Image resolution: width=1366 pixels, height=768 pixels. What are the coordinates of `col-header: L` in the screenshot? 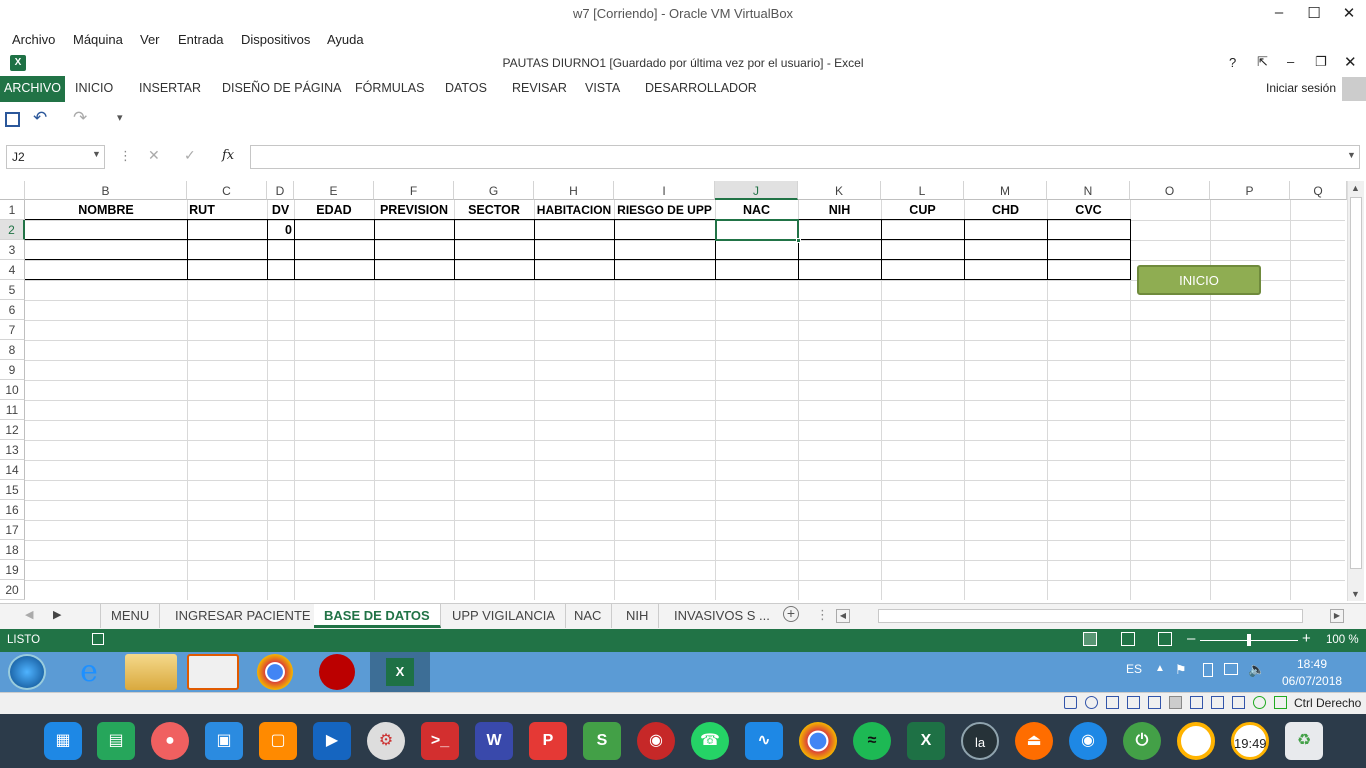 It's located at (922, 190).